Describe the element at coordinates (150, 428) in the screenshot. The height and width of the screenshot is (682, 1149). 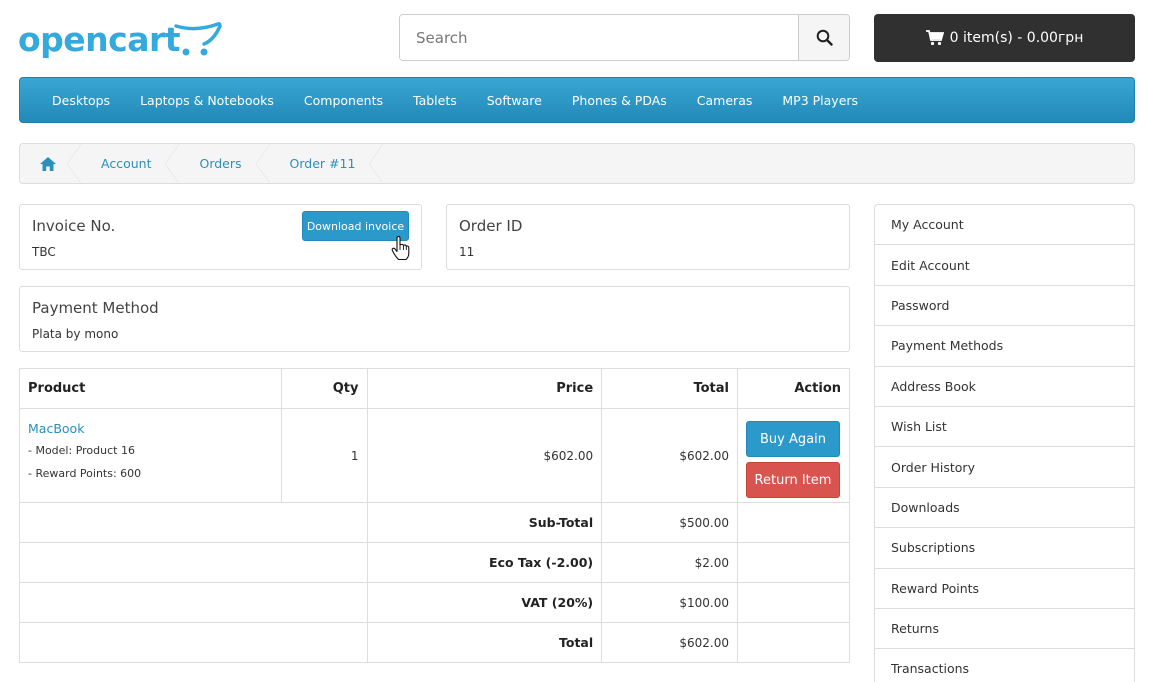
I see `product-link: MacBook` at that location.